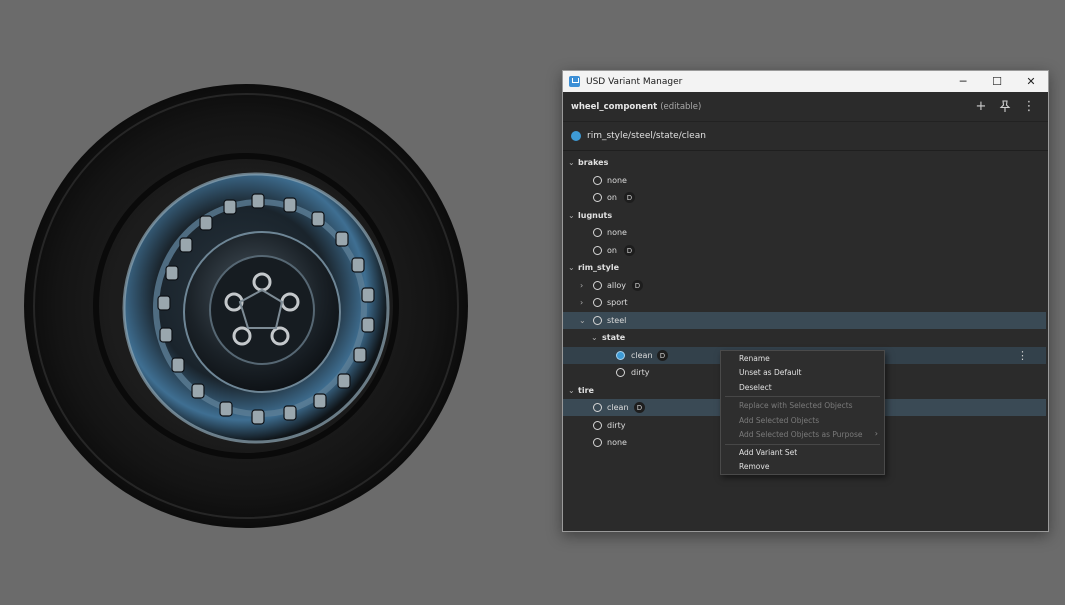 The image size is (1065, 605). I want to click on submenu-arrow-icon: ›, so click(876, 433).